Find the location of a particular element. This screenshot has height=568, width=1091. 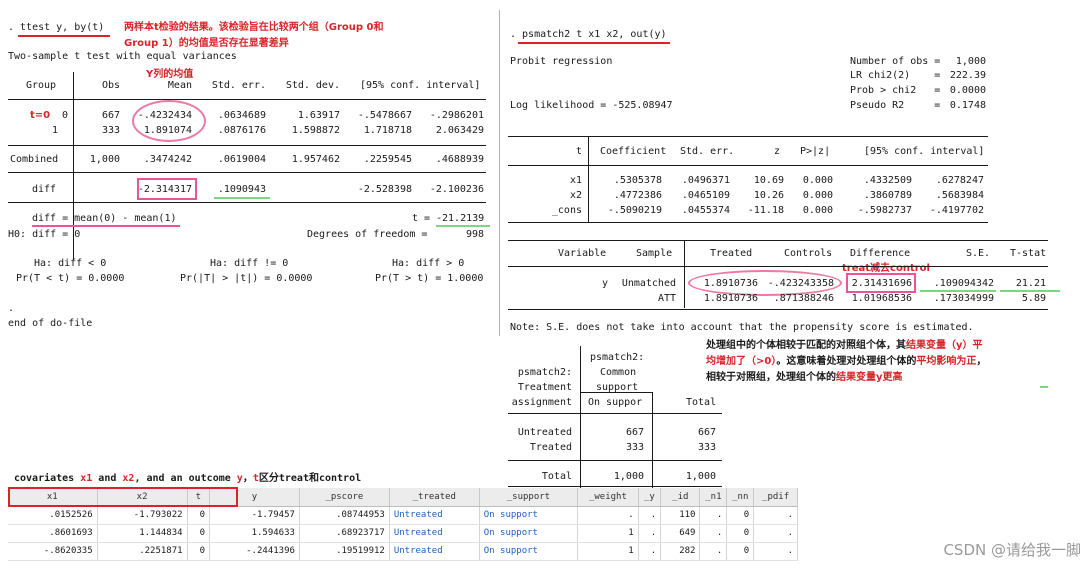

column-header-support: _support is located at coordinates (529, 497).